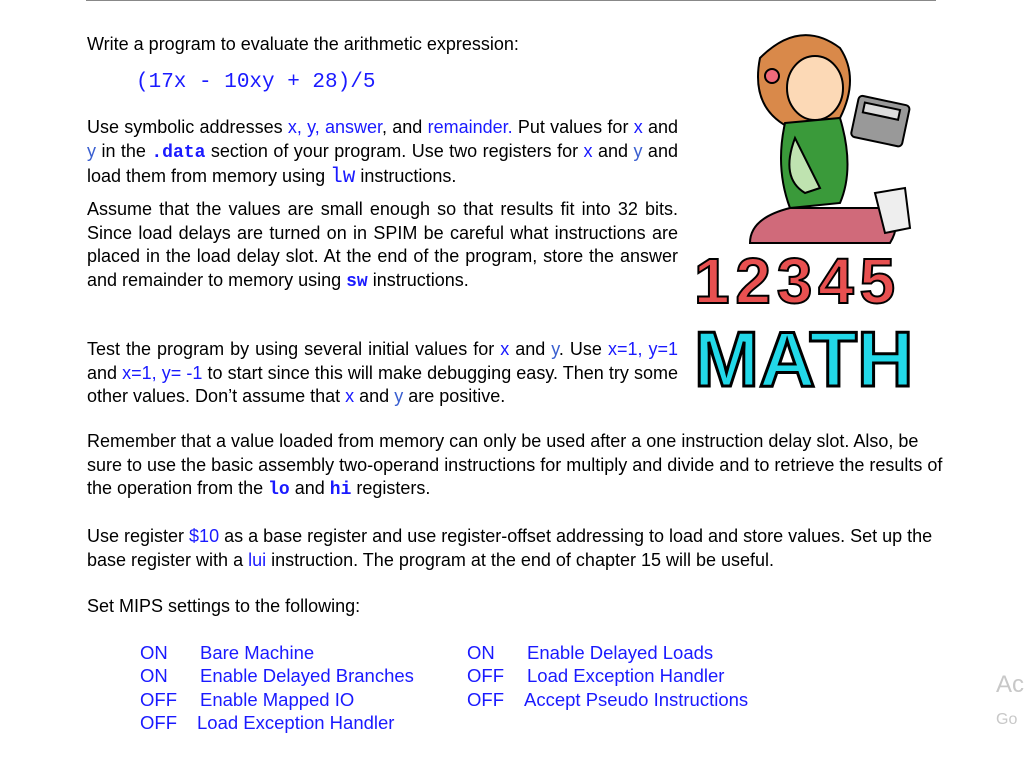 The image size is (1024, 761). What do you see at coordinates (511, 0) in the screenshot?
I see `top-rule` at bounding box center [511, 0].